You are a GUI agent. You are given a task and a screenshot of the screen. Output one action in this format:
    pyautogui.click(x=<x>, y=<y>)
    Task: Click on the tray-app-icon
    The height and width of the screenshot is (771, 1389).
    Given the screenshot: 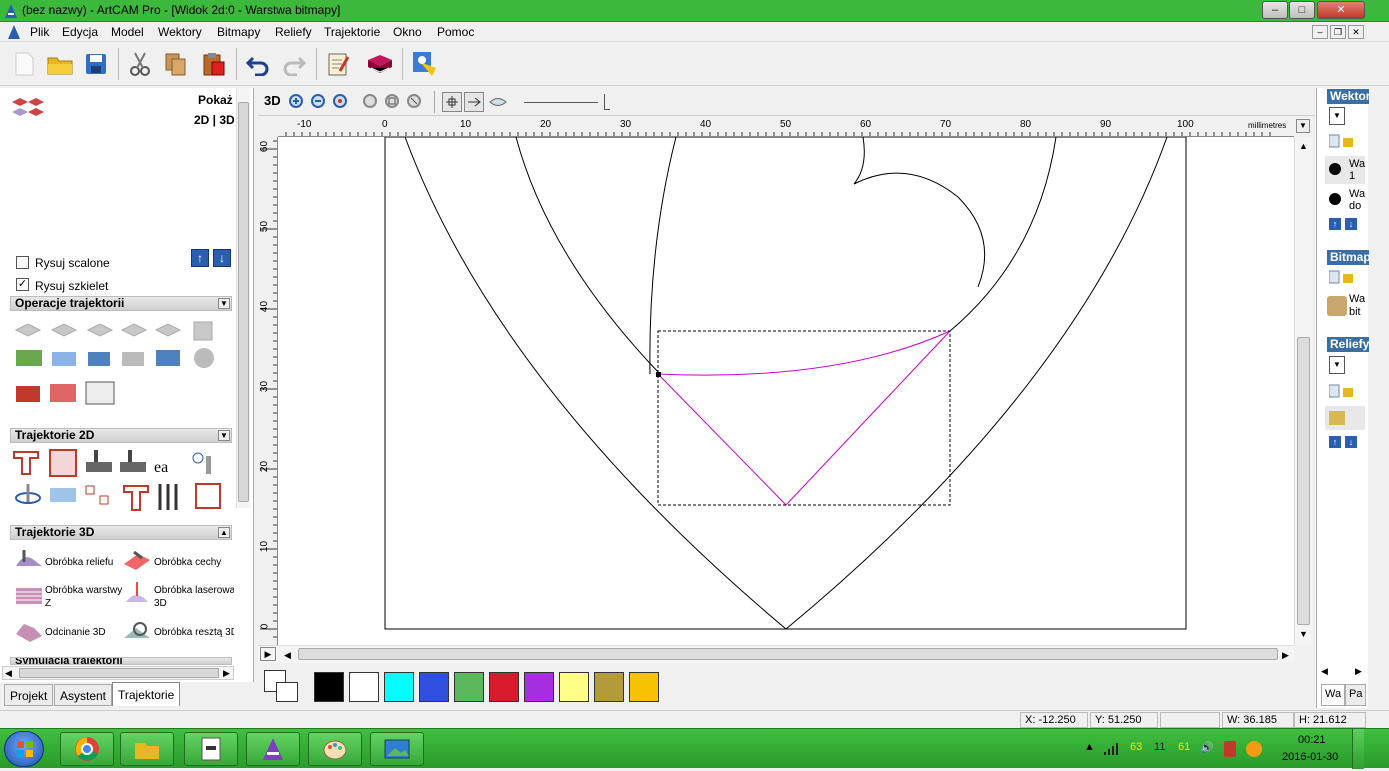 What is the action you would take?
    pyautogui.click(x=1230, y=749)
    